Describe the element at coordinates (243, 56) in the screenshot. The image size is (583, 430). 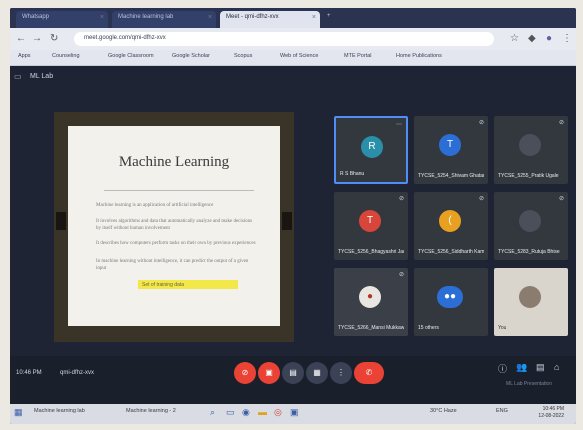
I see `bookmark-item: Scopus` at that location.